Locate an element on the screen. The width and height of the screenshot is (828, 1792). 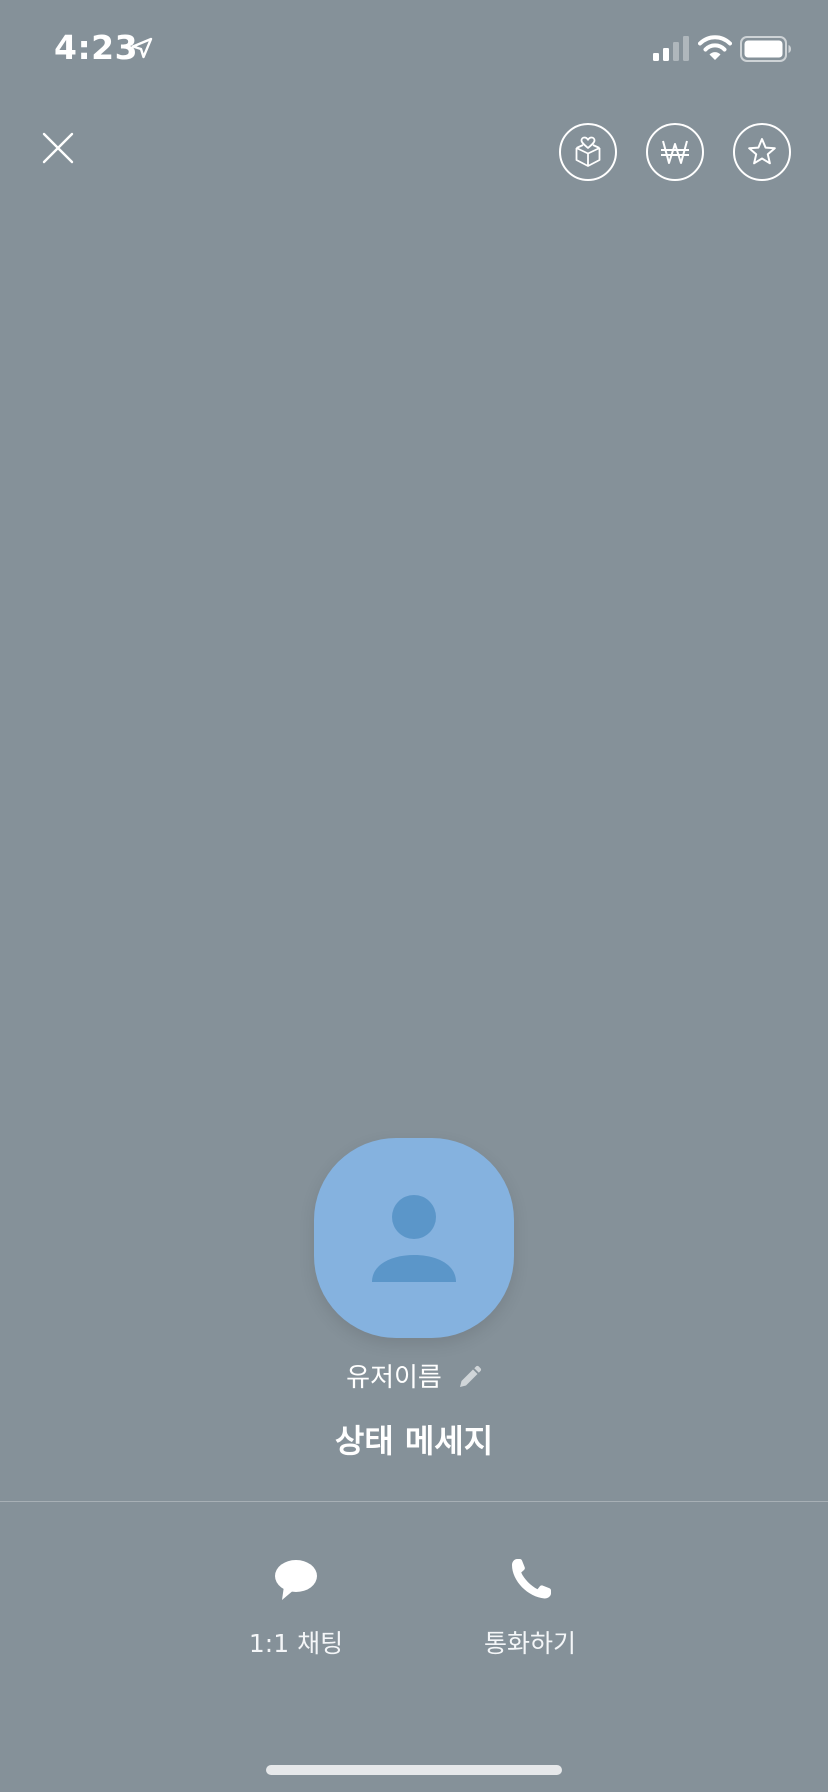
star-icon is located at coordinates (762, 151).